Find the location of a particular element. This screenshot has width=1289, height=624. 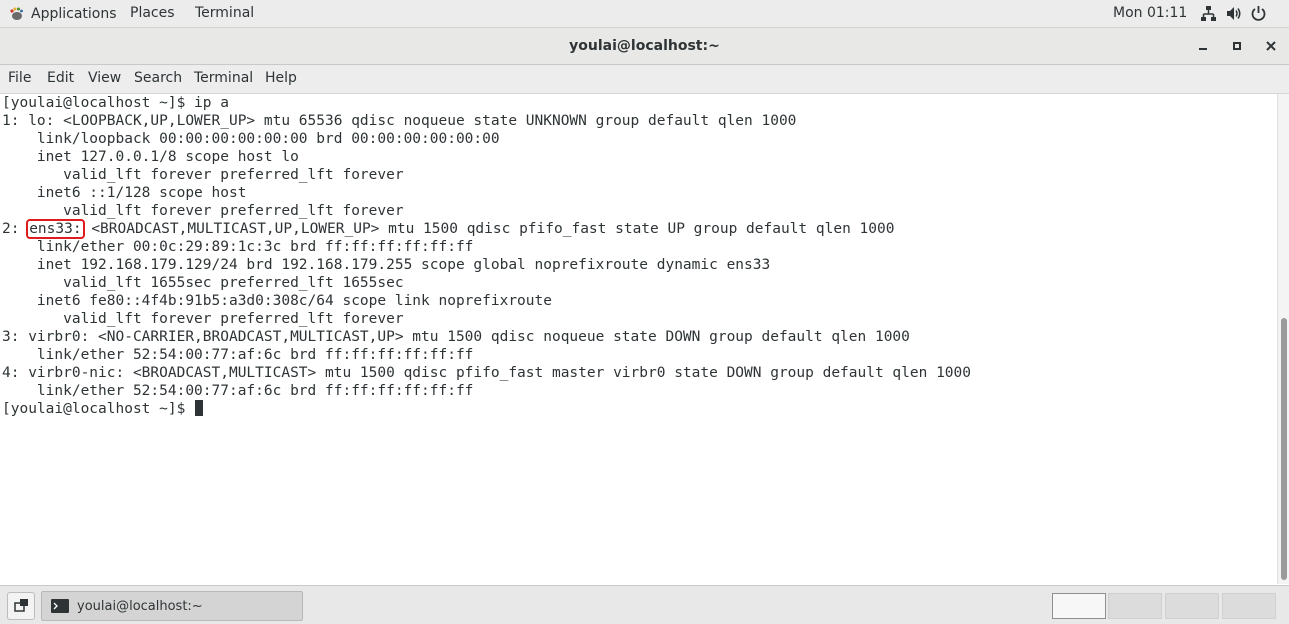

menu-view: View is located at coordinates (104, 79).